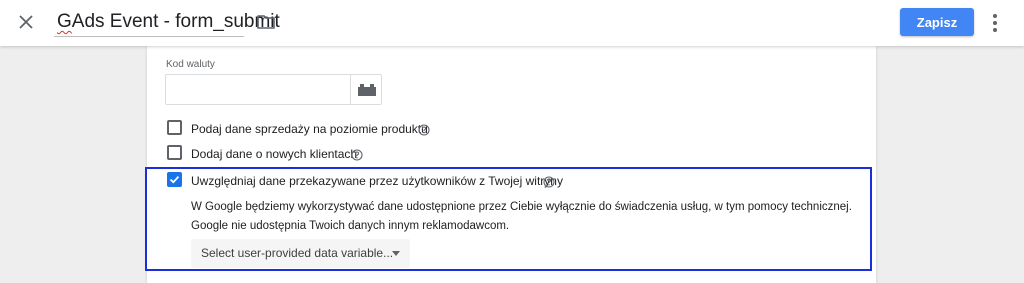  What do you see at coordinates (274, 154) in the screenshot?
I see `option-label-new-customer-data: Dodaj dane o nowych klientach` at bounding box center [274, 154].